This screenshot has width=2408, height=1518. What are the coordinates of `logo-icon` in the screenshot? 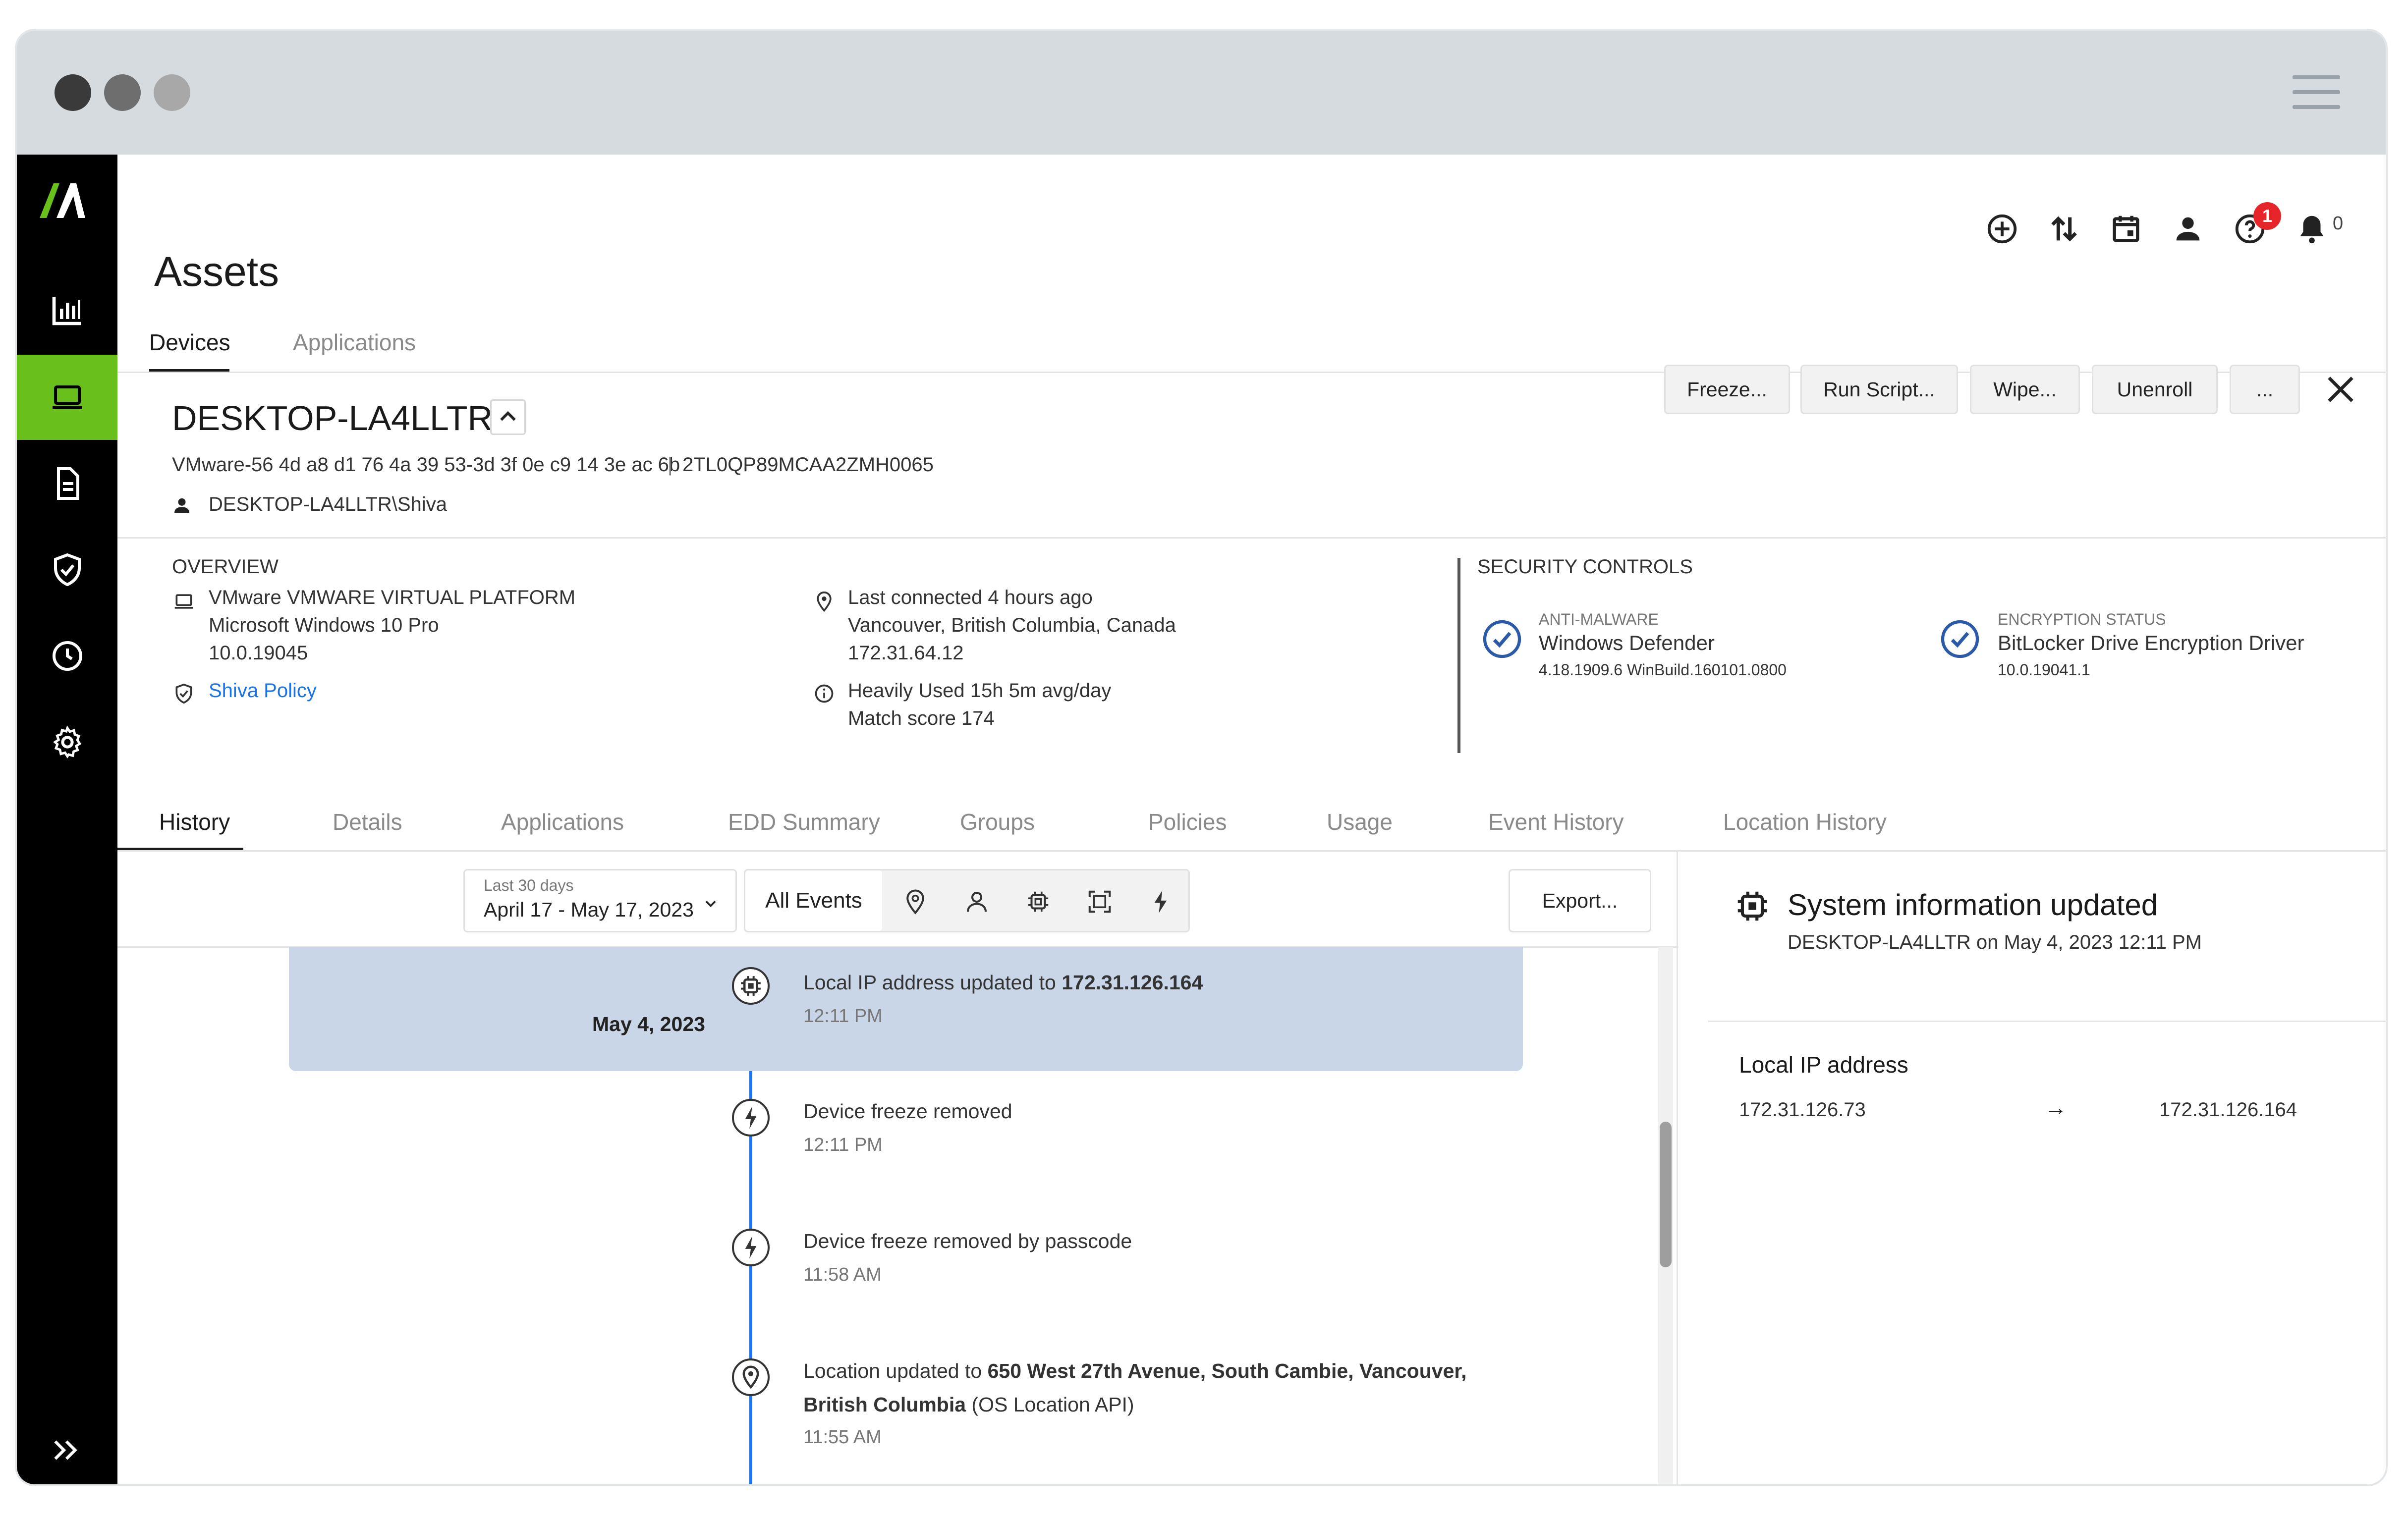 It's located at (67, 198).